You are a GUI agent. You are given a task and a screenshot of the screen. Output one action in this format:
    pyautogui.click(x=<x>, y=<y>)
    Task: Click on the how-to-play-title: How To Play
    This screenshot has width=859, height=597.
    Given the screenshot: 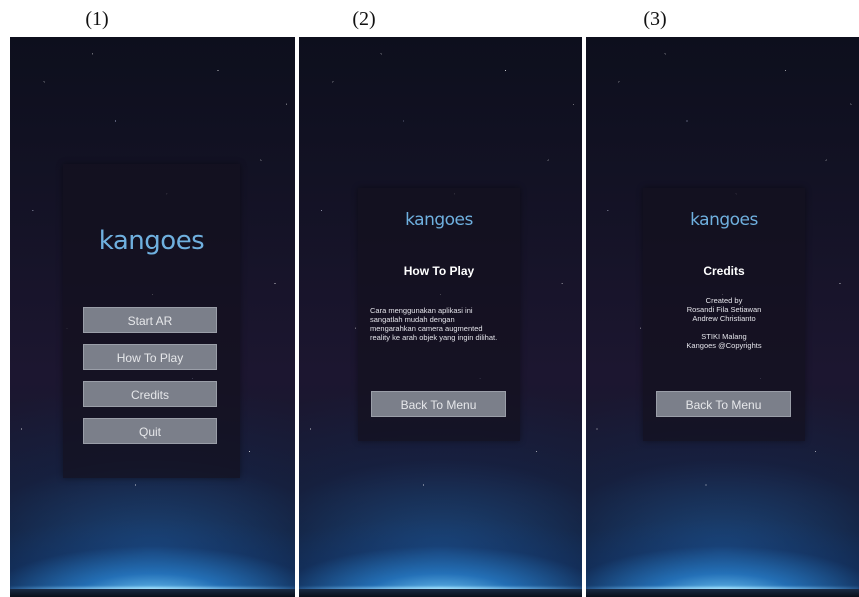 What is the action you would take?
    pyautogui.click(x=439, y=271)
    